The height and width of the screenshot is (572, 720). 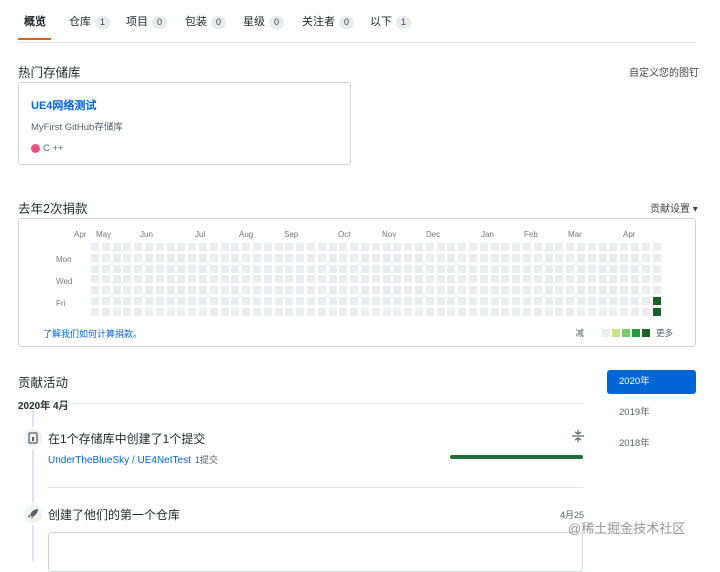 What do you see at coordinates (126, 438) in the screenshot?
I see `activity-commits-title: 在1个存储库中创建了1个提交` at bounding box center [126, 438].